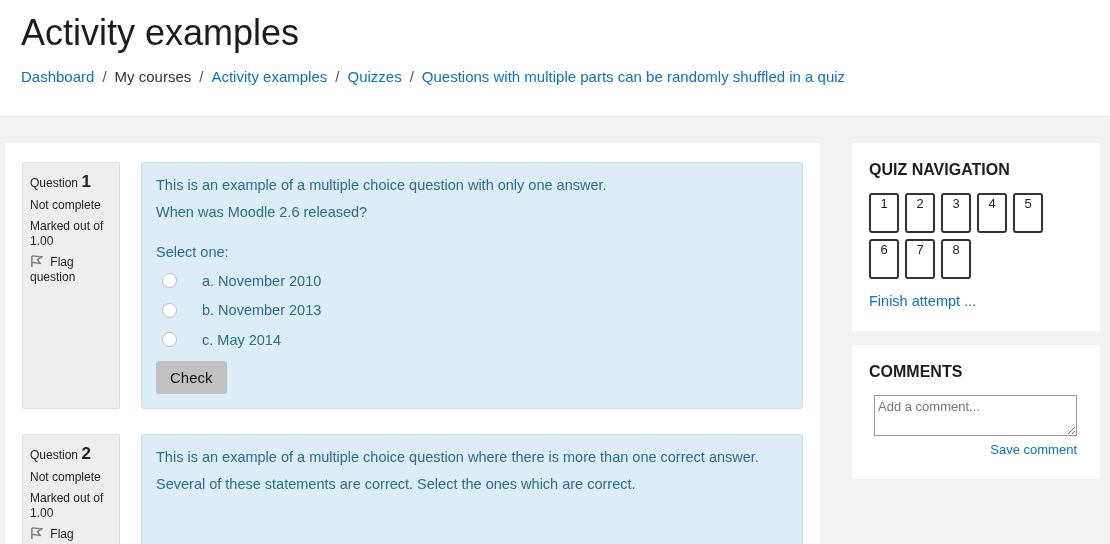 The image size is (1110, 544). I want to click on breadcrumb-link: Questions with multiple parts can be randomly shuffled in a quiz, so click(633, 76).